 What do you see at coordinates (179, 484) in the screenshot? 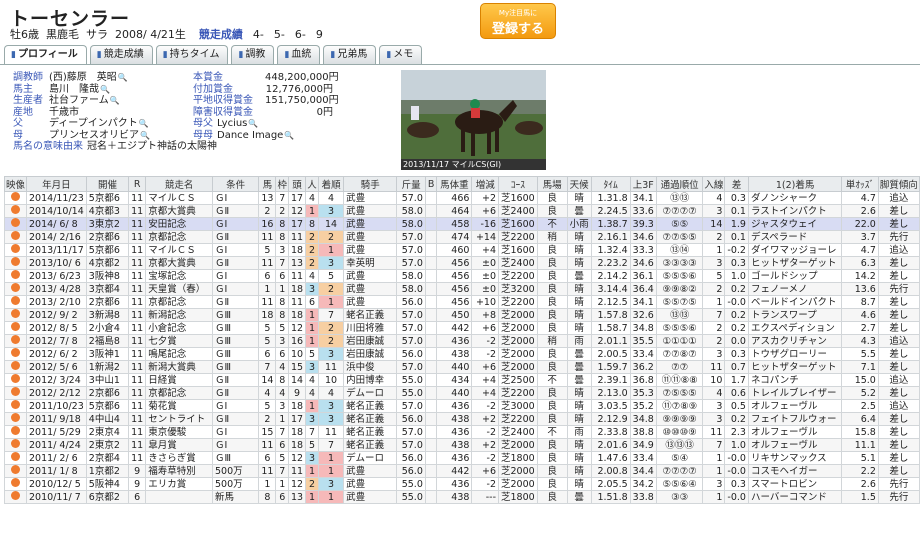
I see `cell-race-name: エリカ賞` at bounding box center [179, 484].